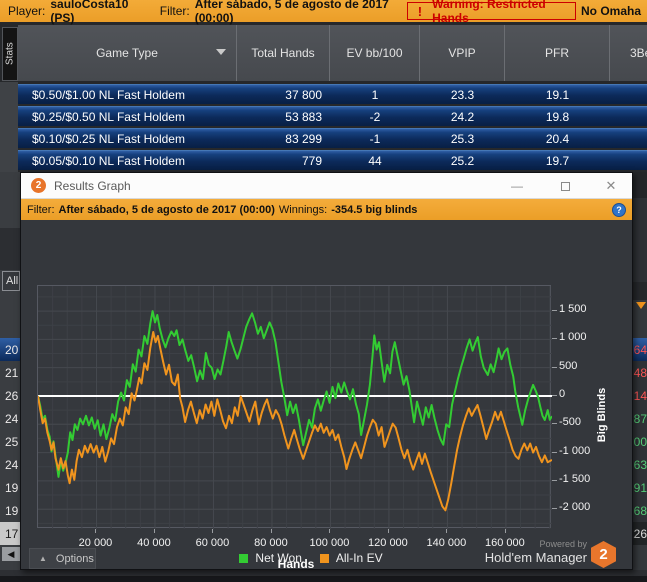 This screenshot has height=582, width=647. What do you see at coordinates (359, 558) in the screenshot?
I see `legend-all-in-ev: All-In EV` at bounding box center [359, 558].